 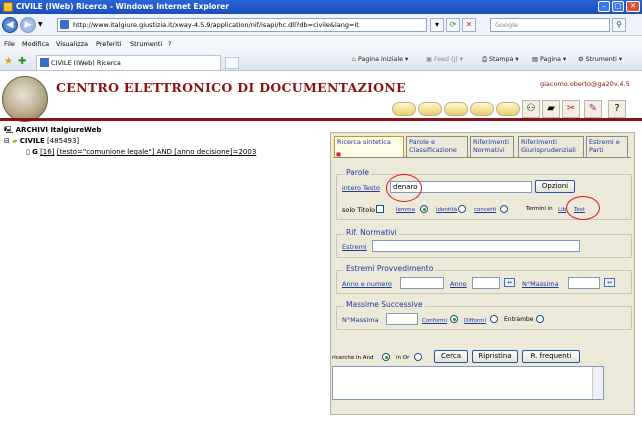 What do you see at coordinates (609, 282) in the screenshot?
I see `nmassima-range-icon: ↔` at bounding box center [609, 282].